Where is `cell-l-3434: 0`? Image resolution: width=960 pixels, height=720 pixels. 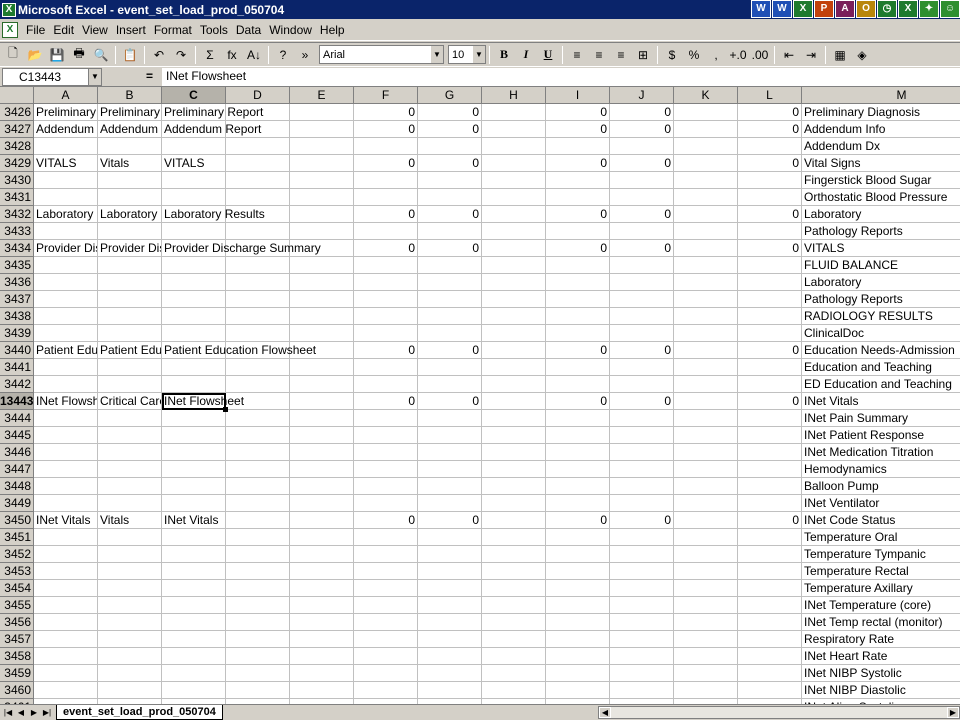
cell-l-3434: 0 is located at coordinates (770, 248).